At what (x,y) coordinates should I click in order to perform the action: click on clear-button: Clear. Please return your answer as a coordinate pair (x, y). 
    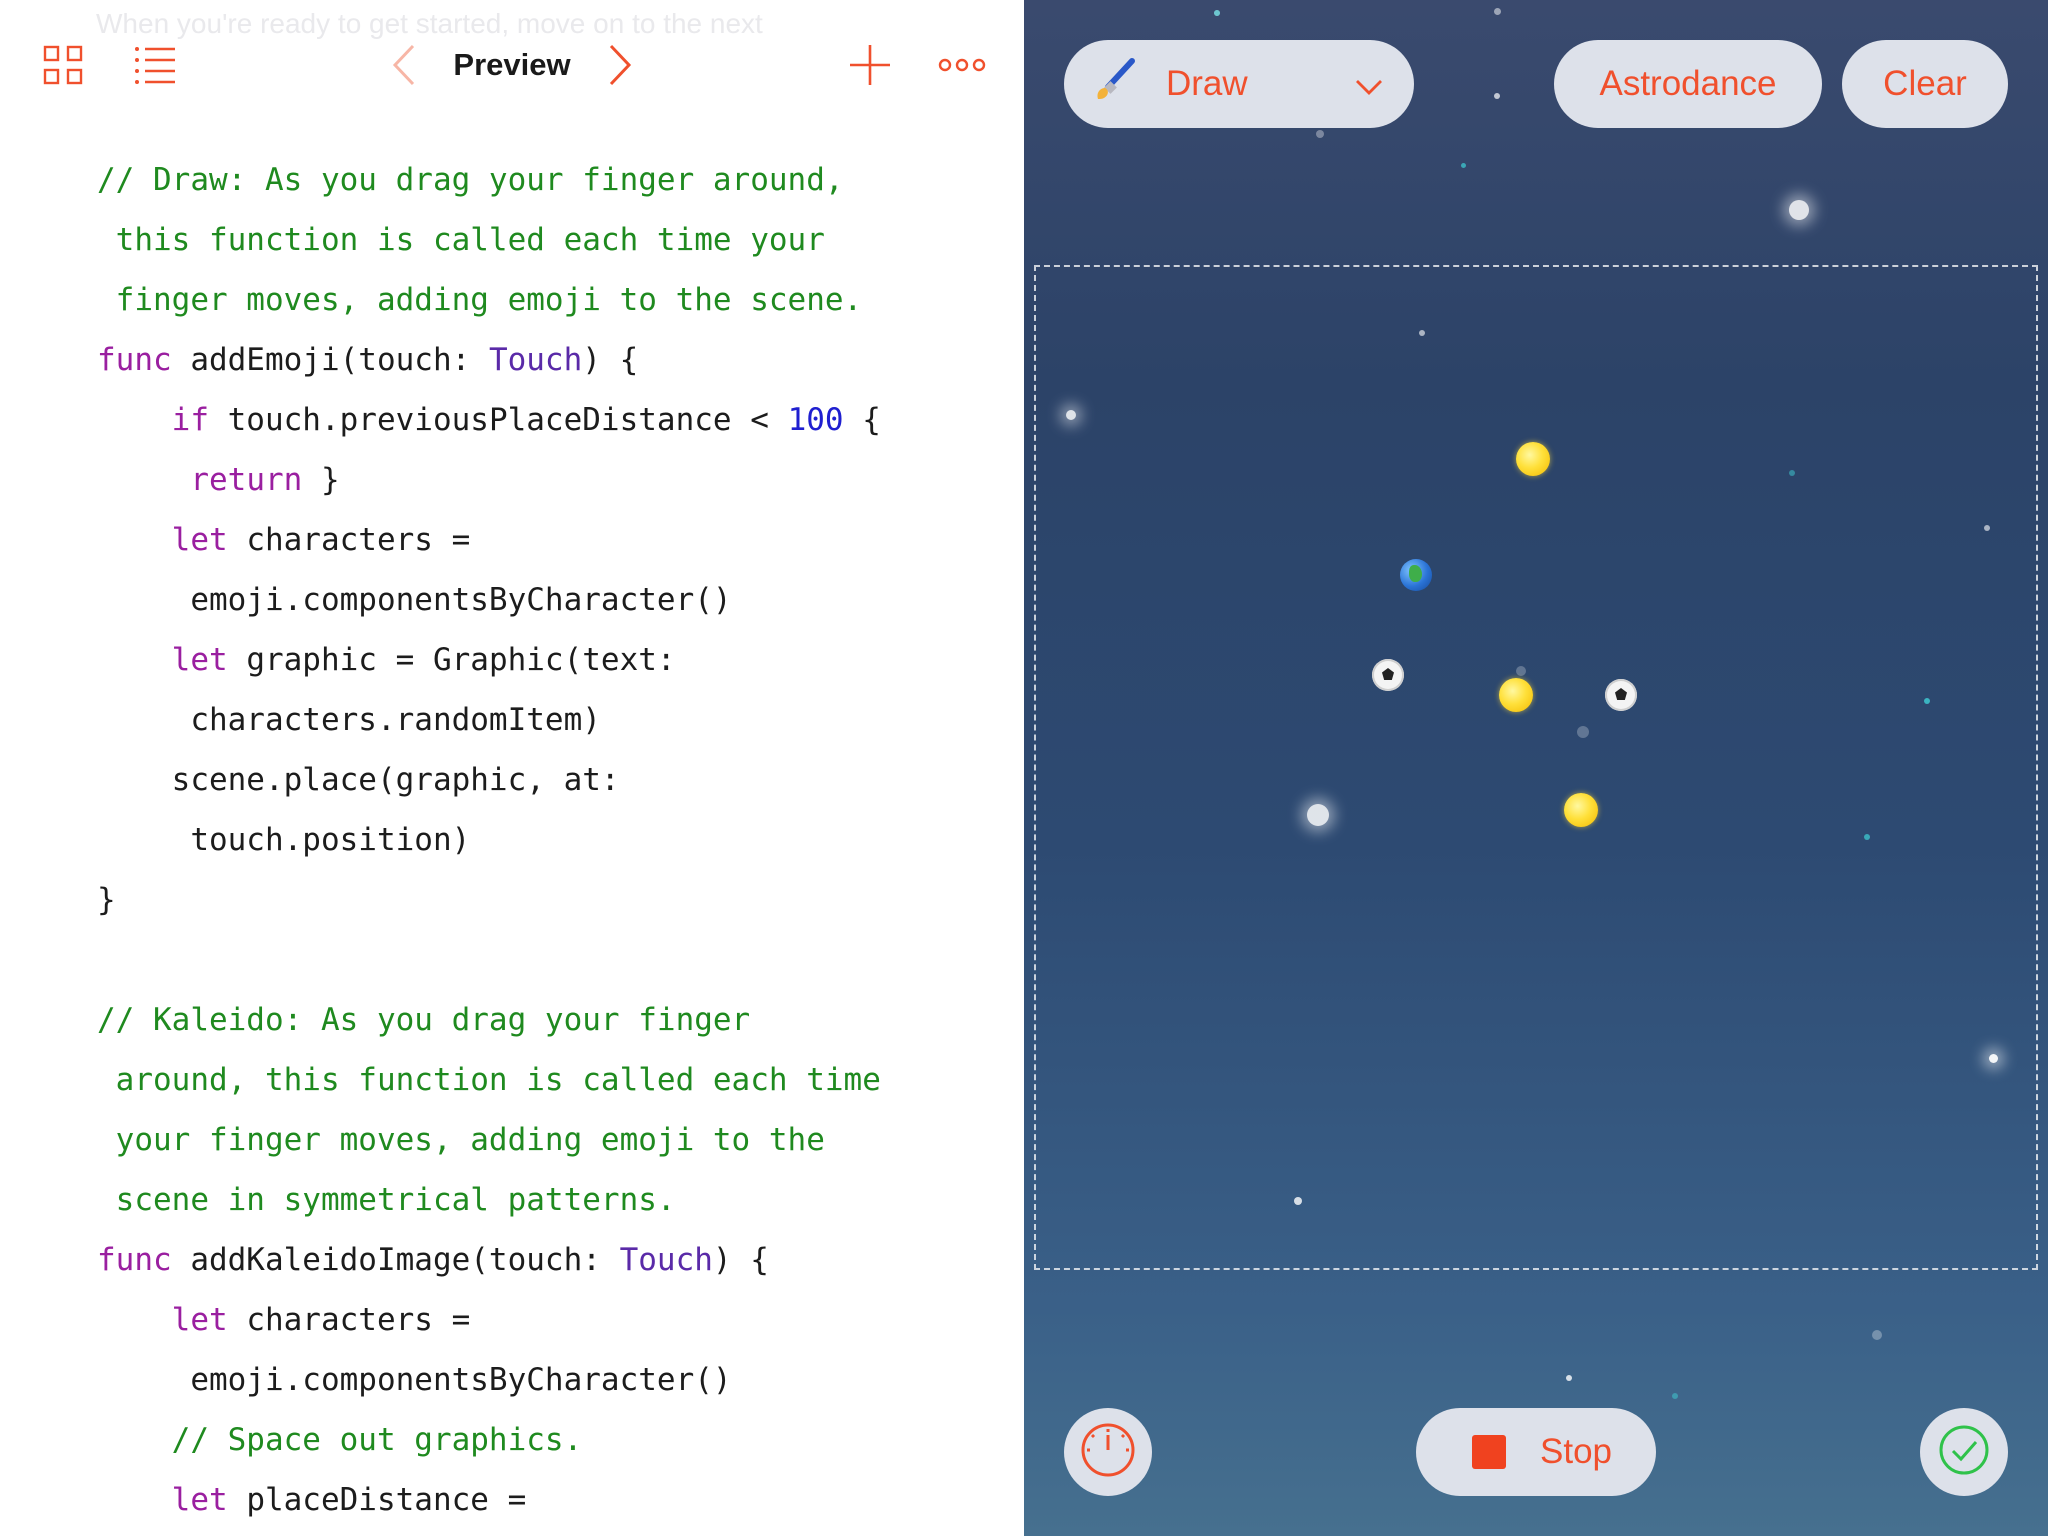
    Looking at the image, I should click on (1925, 84).